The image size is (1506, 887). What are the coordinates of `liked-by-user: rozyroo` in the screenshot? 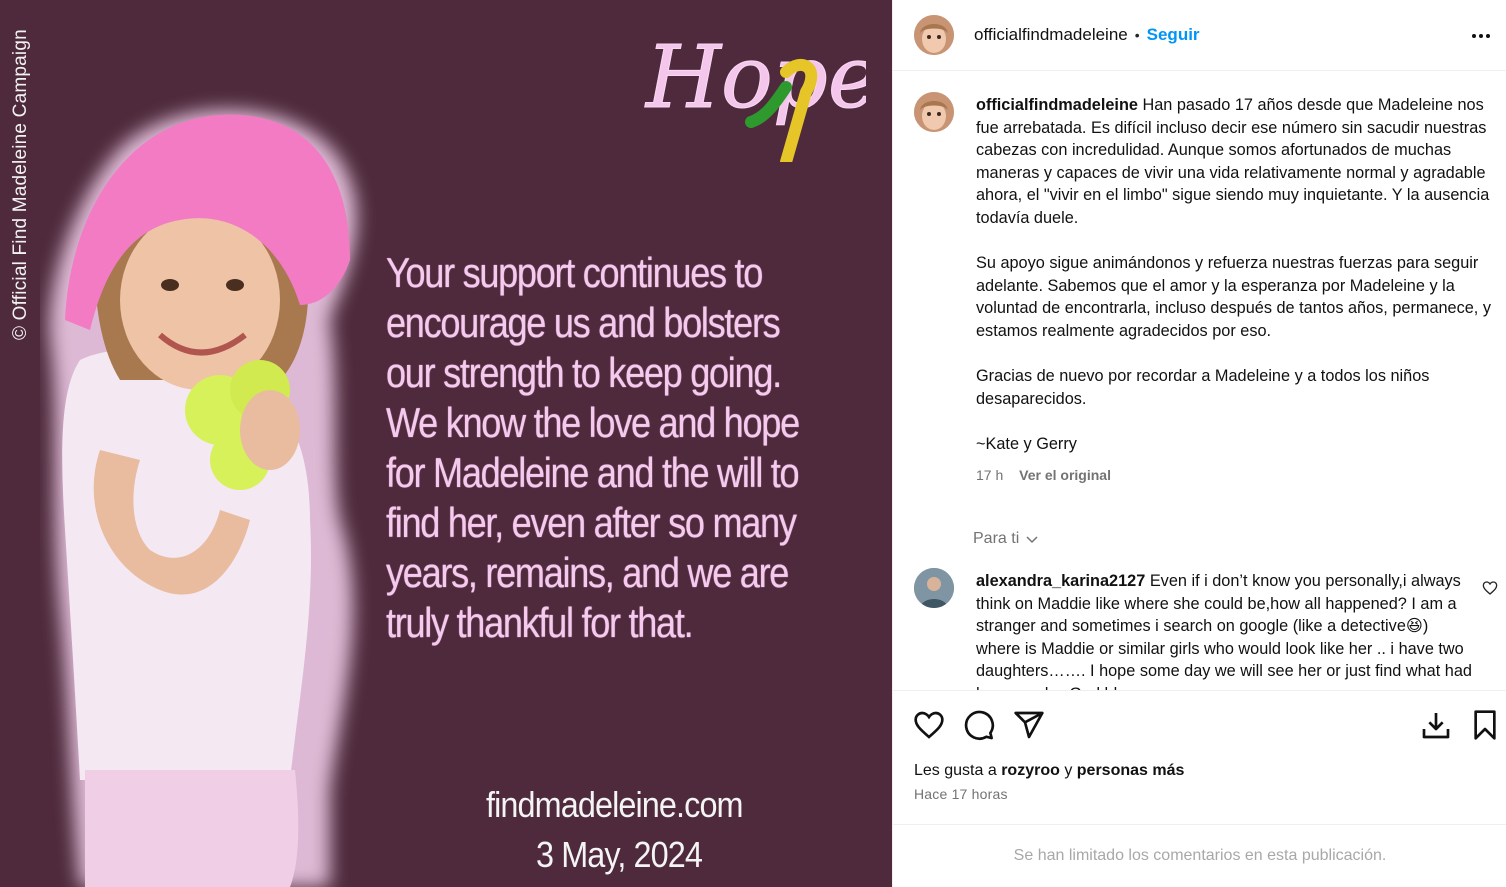 It's located at (1030, 770).